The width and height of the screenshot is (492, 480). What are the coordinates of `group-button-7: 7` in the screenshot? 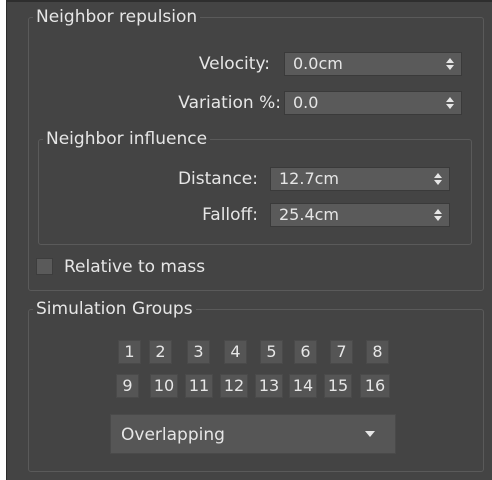 It's located at (341, 352).